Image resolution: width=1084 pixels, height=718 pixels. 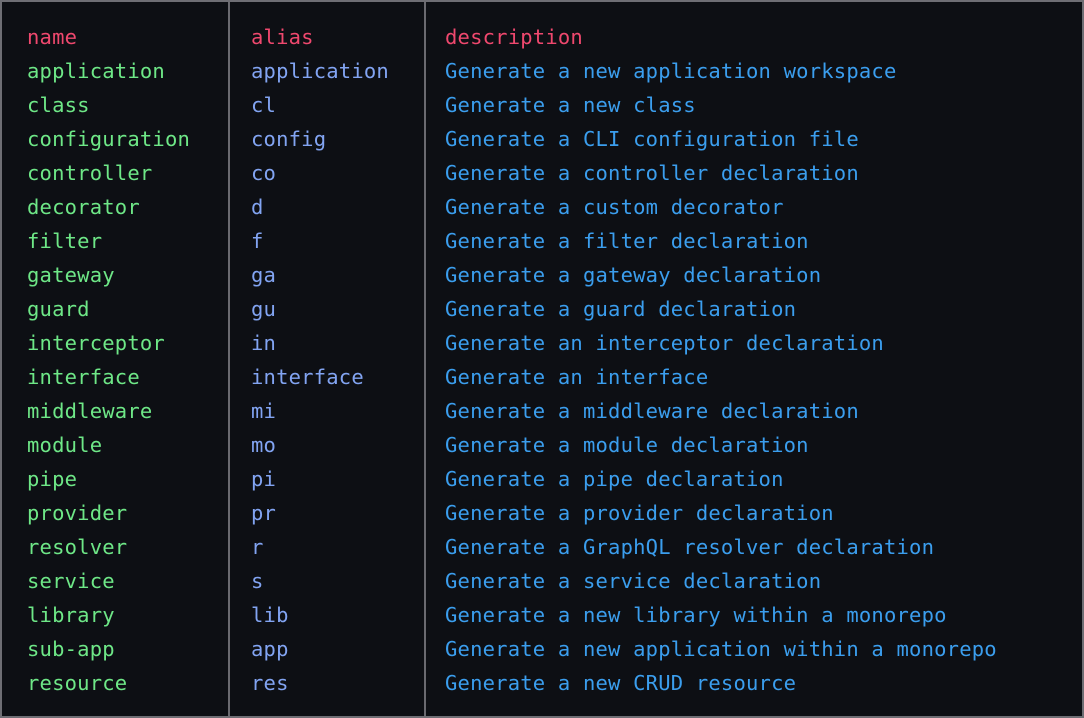 What do you see at coordinates (83, 207) in the screenshot?
I see `table-cell-name: decorator` at bounding box center [83, 207].